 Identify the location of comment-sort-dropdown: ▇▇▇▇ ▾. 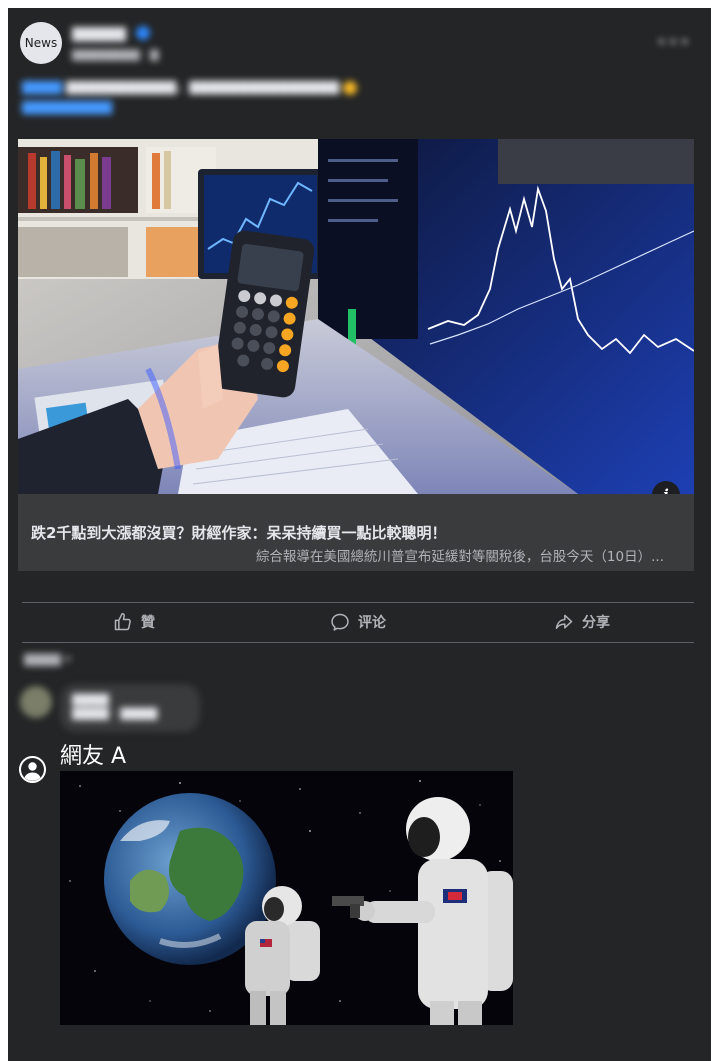
(47, 659).